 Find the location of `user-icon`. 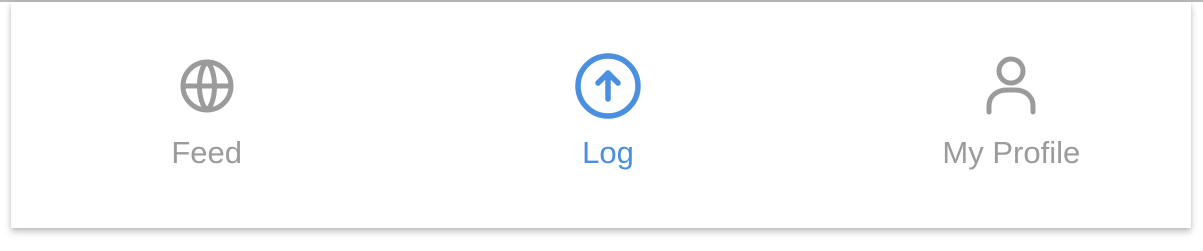

user-icon is located at coordinates (1011, 86).